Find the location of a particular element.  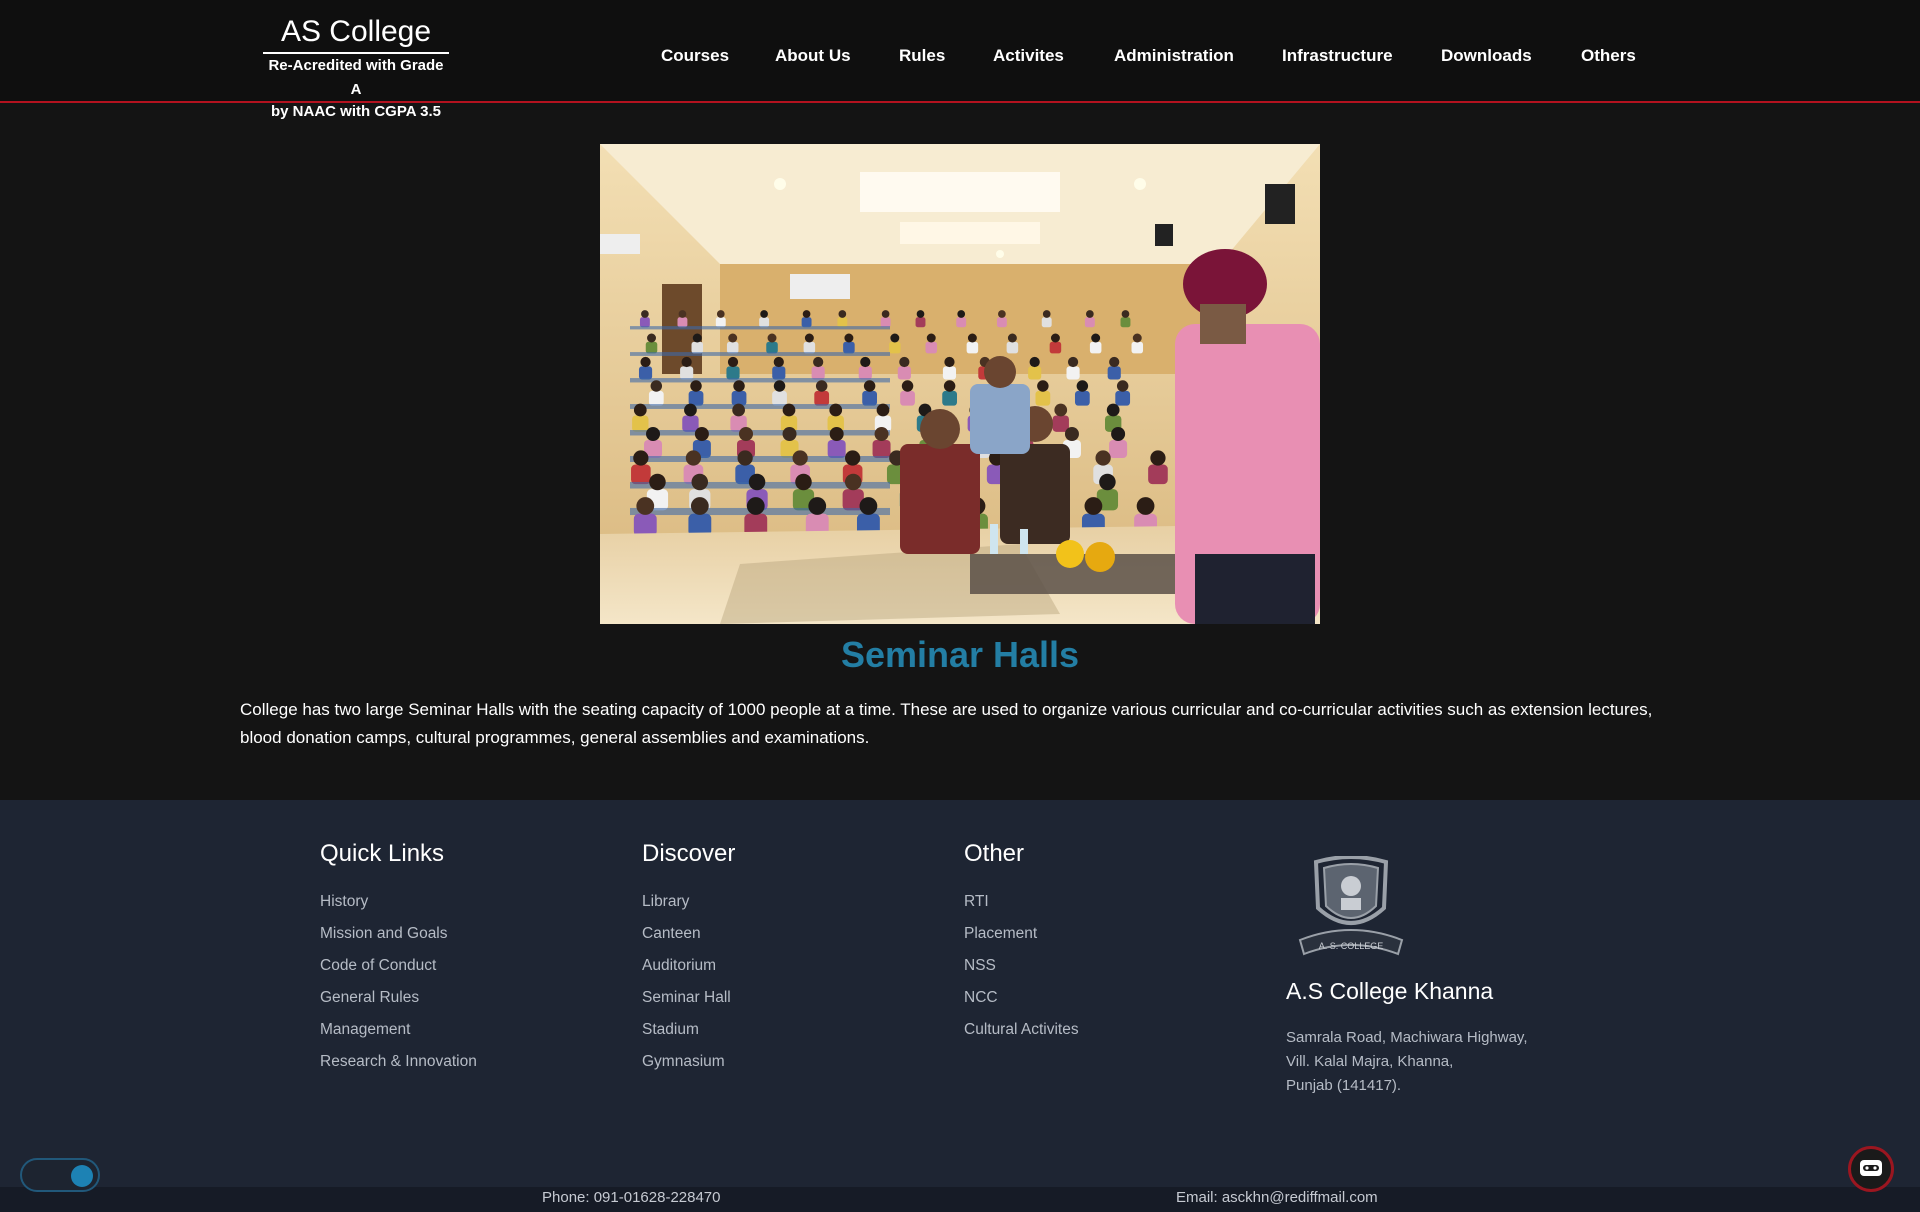

footer-link-canteen: Canteen is located at coordinates (688, 934).